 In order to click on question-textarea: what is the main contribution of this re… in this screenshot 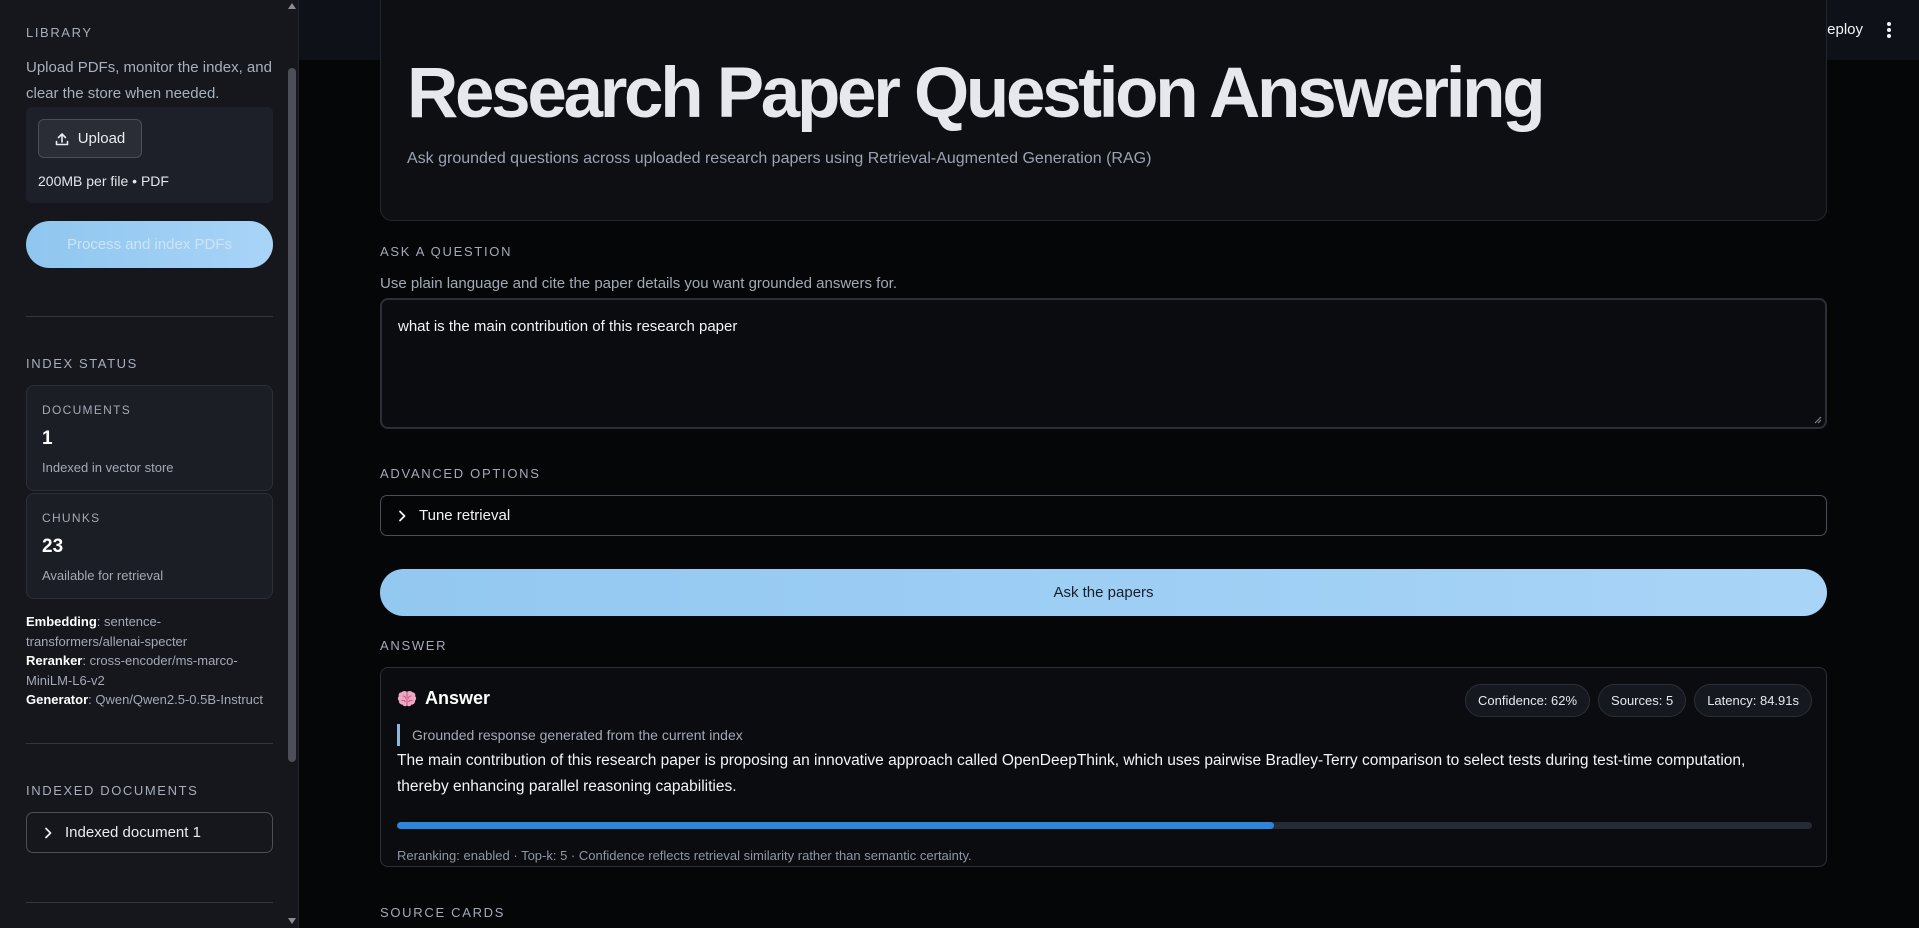, I will do `click(1103, 363)`.